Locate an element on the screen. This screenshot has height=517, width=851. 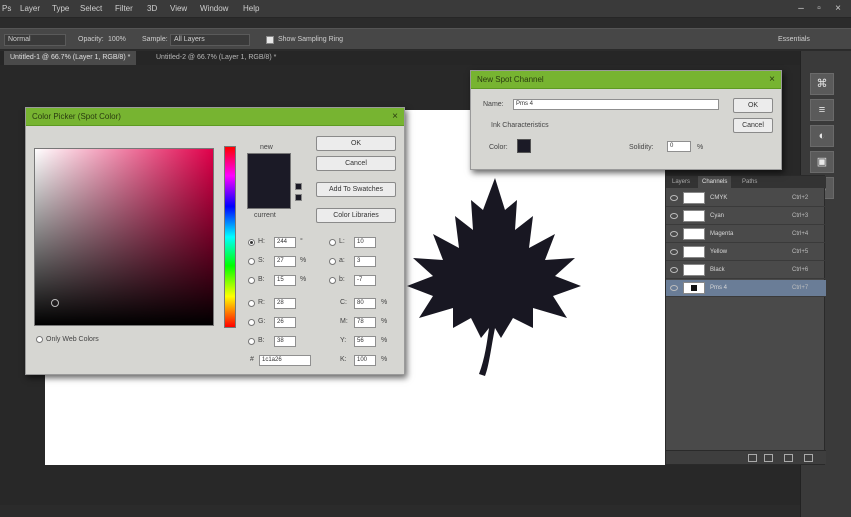
channel-row-yellow: Yellow Ctrl+5 is located at coordinates (746, 252).